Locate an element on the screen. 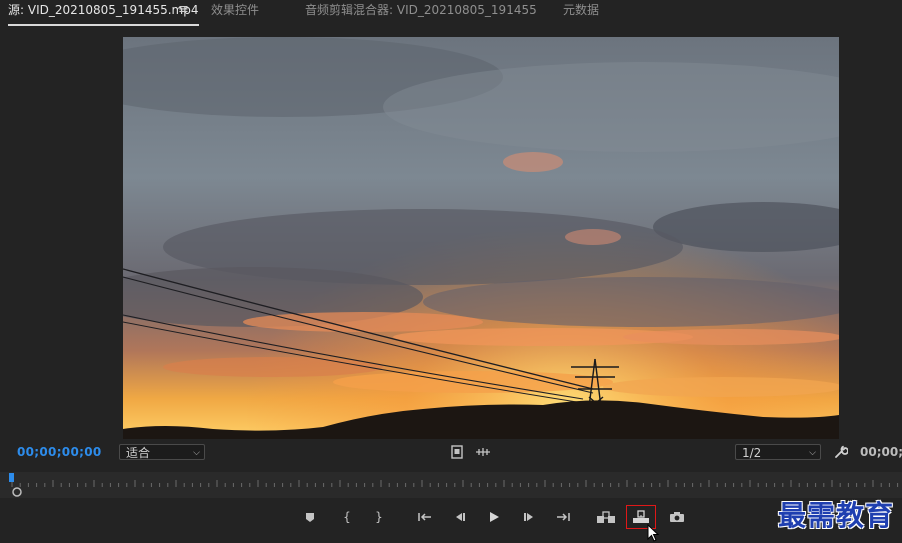 Image resolution: width=902 pixels, height=543 pixels. zoom-level-value: 适合 is located at coordinates (138, 453).